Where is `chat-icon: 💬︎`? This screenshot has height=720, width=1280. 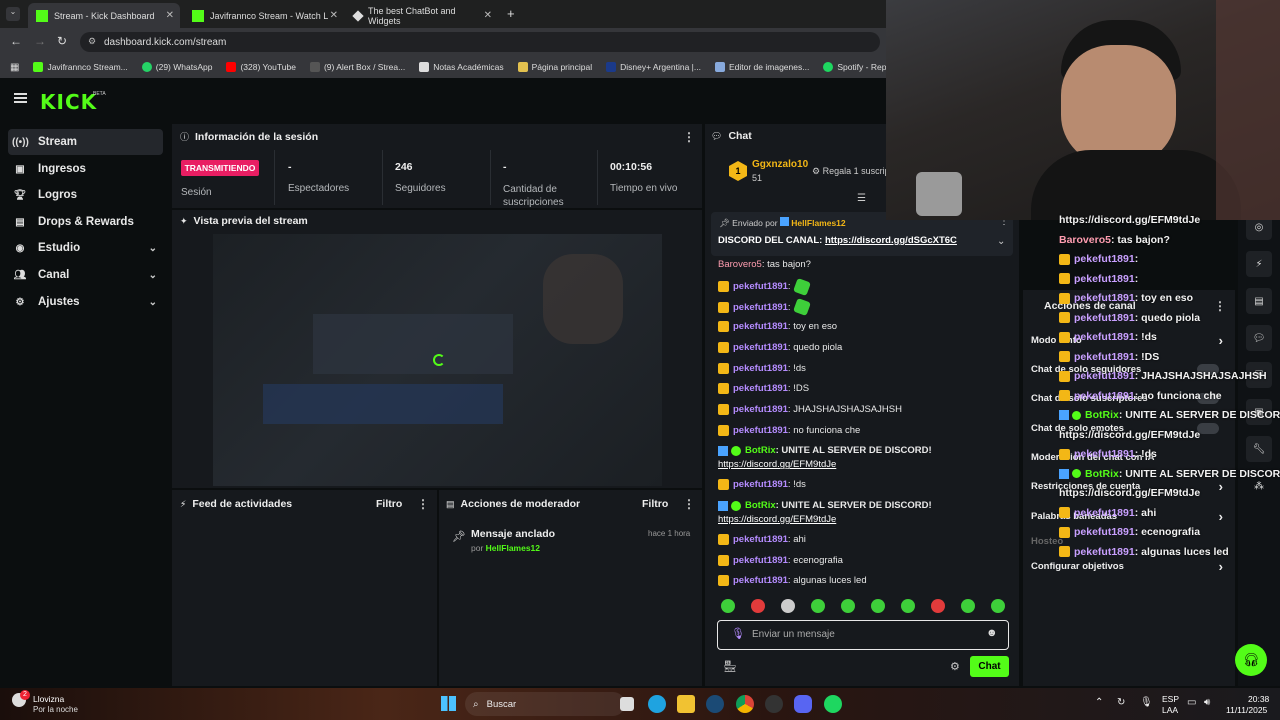 chat-icon: 💬︎ is located at coordinates (1259, 338).